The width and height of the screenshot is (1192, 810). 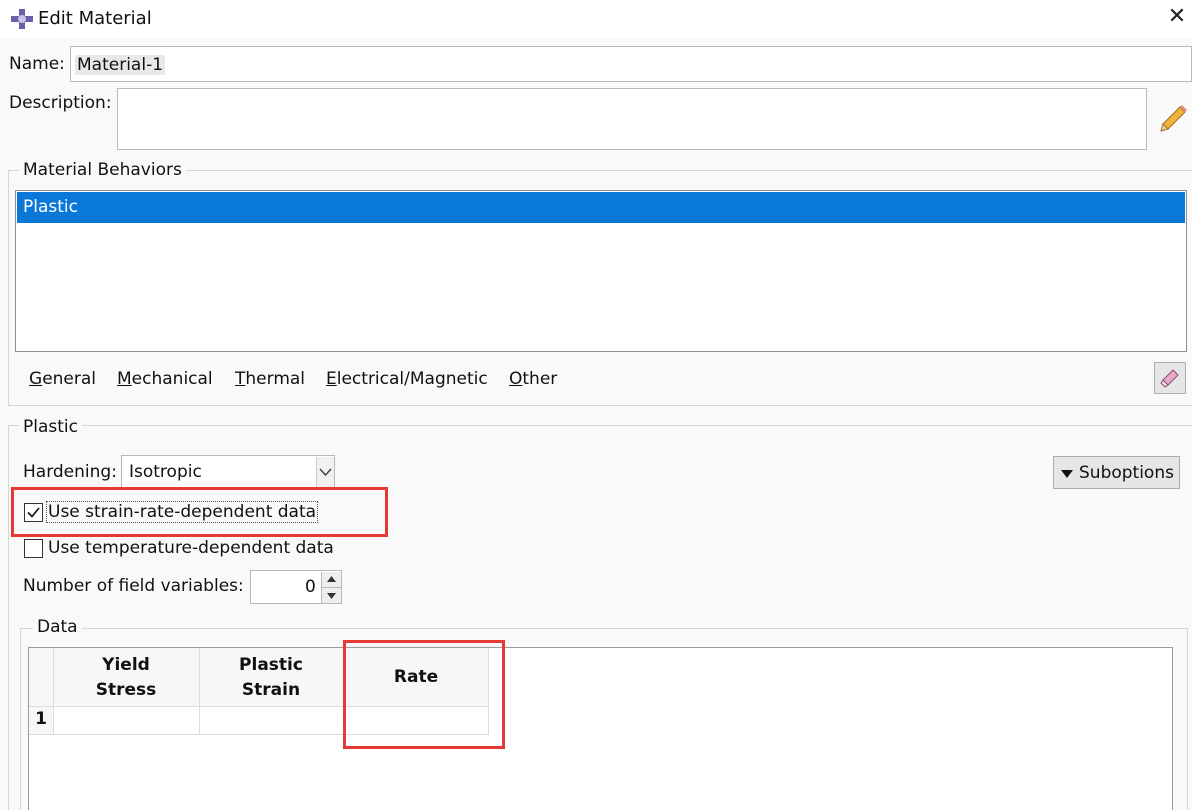 What do you see at coordinates (120, 65) in the screenshot?
I see `name-value: Material-1` at bounding box center [120, 65].